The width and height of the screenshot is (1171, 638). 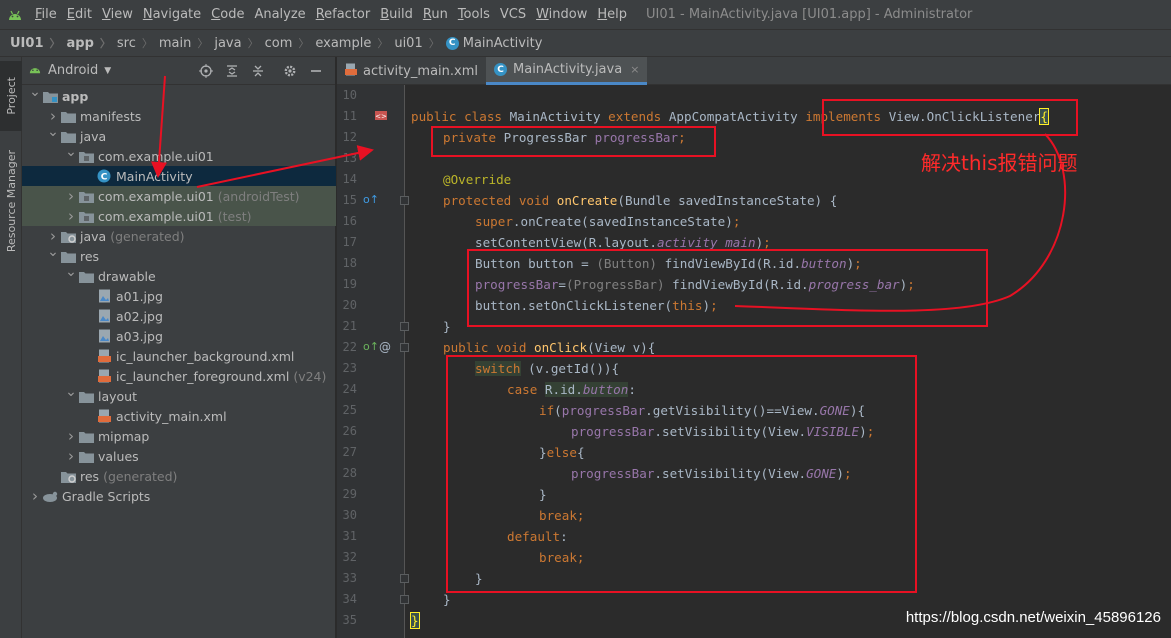 I want to click on menu-label: ools, so click(x=476, y=14).